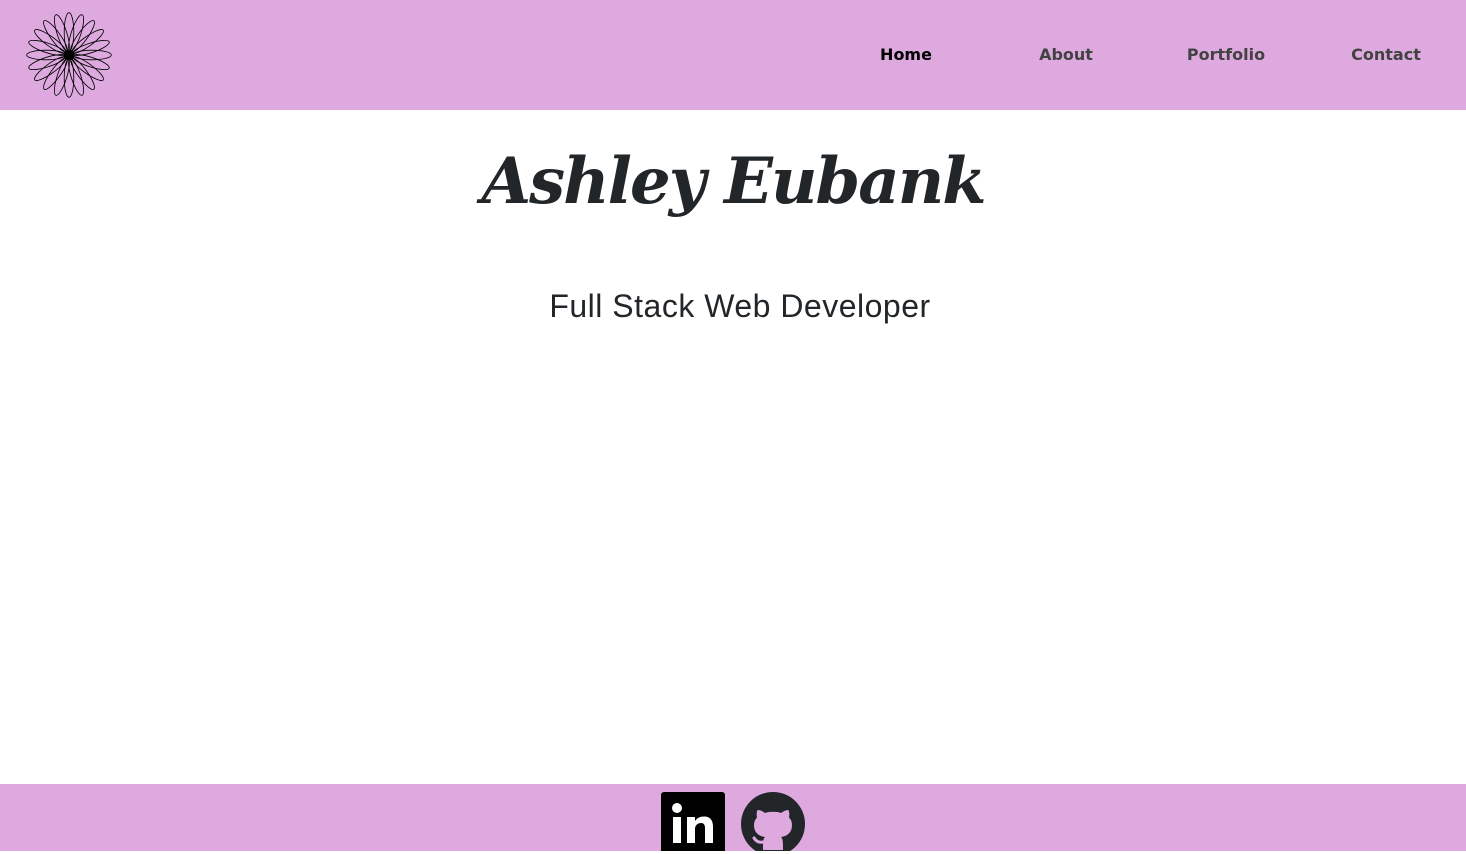 This screenshot has width=1466, height=854. I want to click on nav-home-link: Home, so click(906, 55).